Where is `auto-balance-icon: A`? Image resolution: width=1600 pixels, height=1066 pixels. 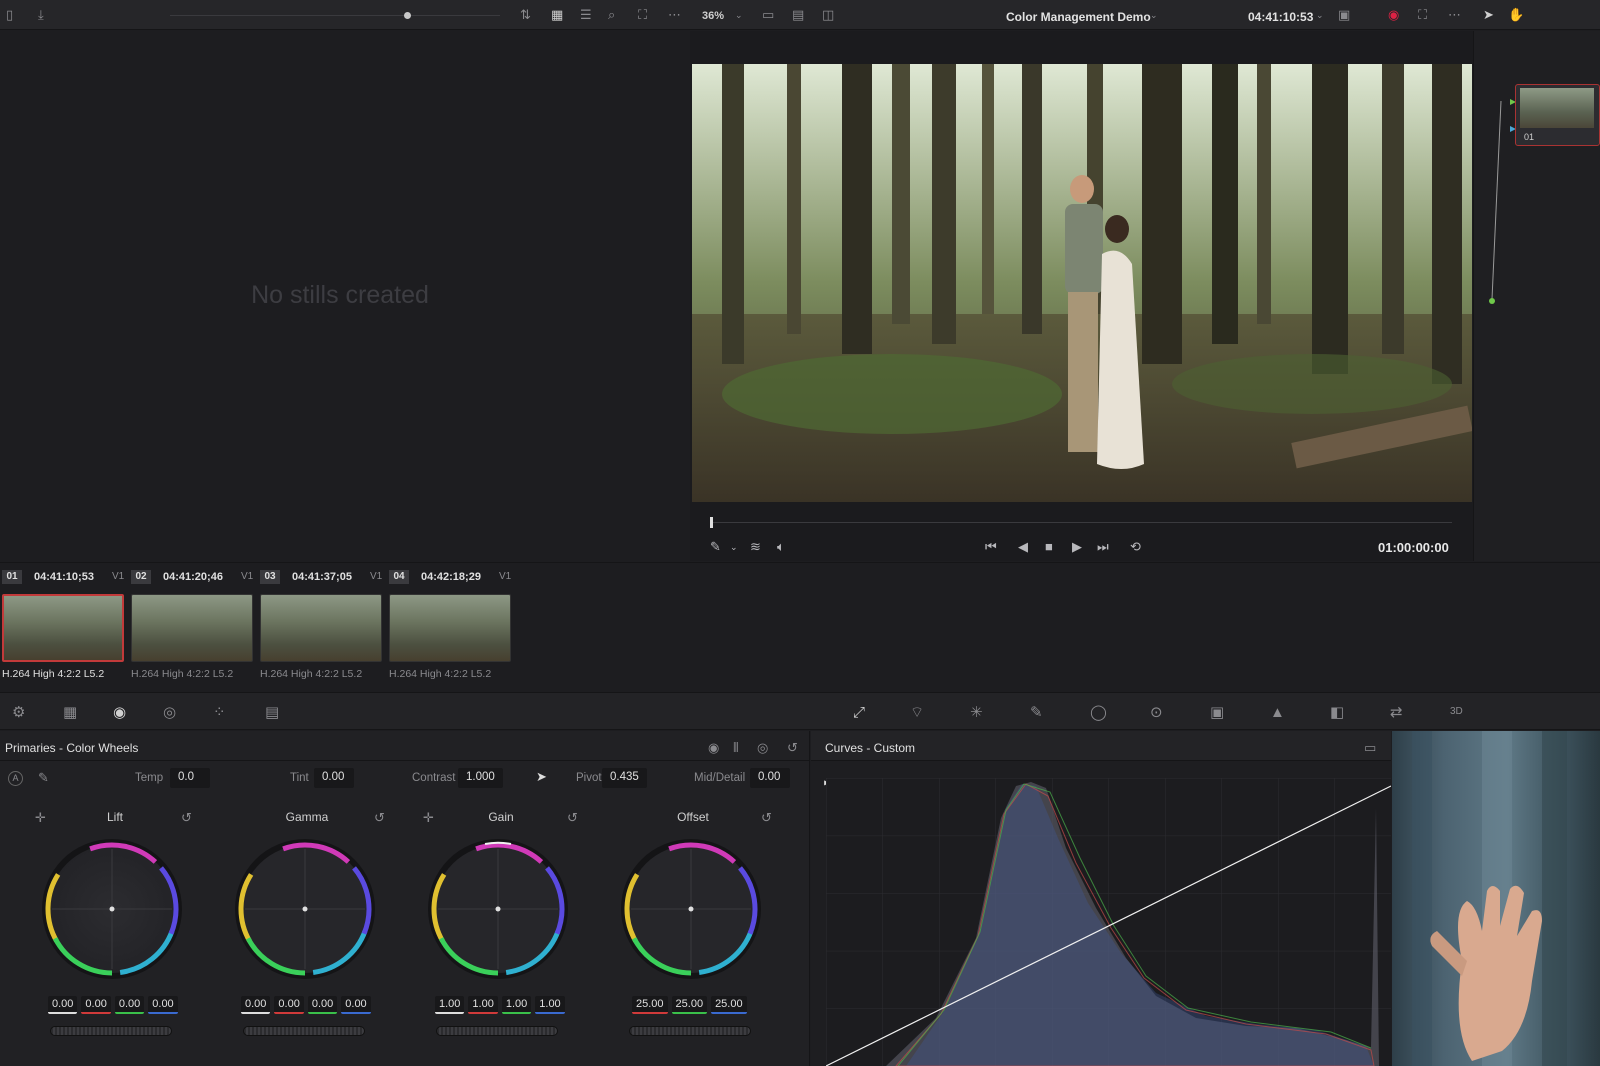
auto-balance-icon: A is located at coordinates (15, 778).